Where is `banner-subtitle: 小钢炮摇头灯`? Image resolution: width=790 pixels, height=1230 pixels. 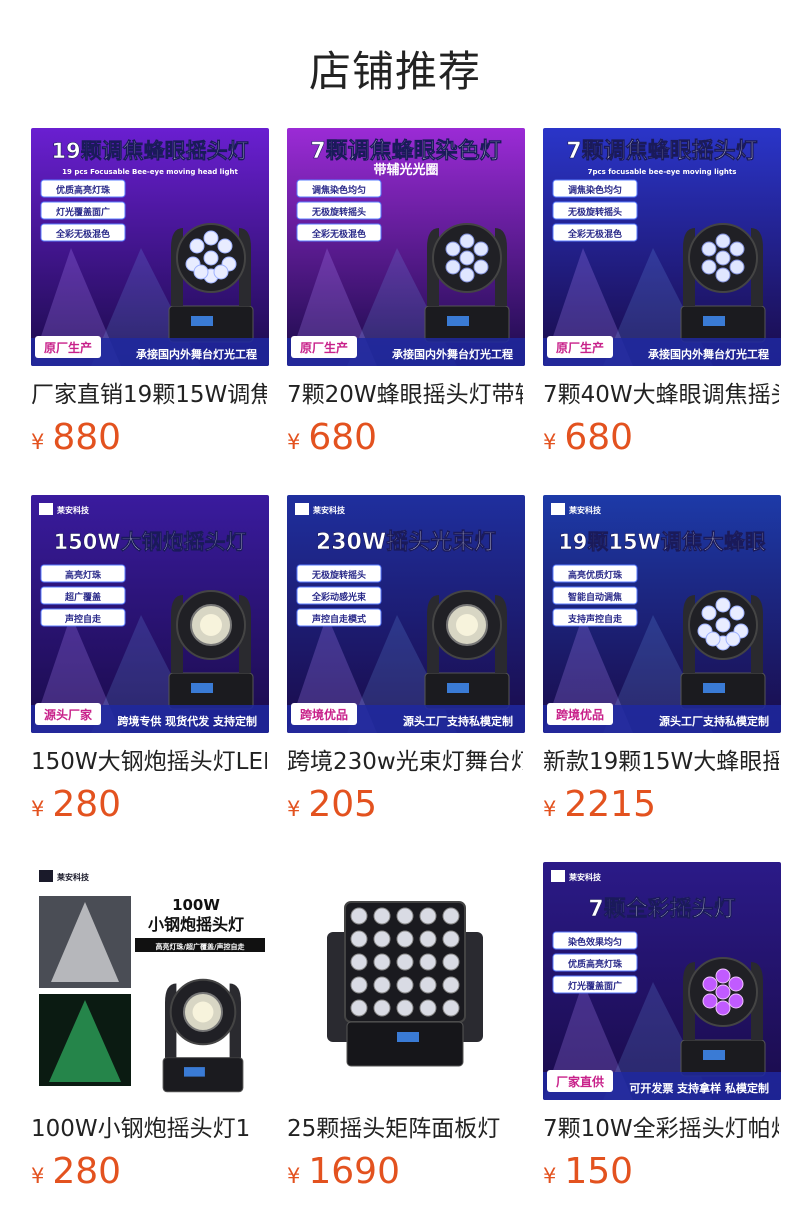
banner-subtitle: 小钢炮摇头灯 is located at coordinates (196, 924).